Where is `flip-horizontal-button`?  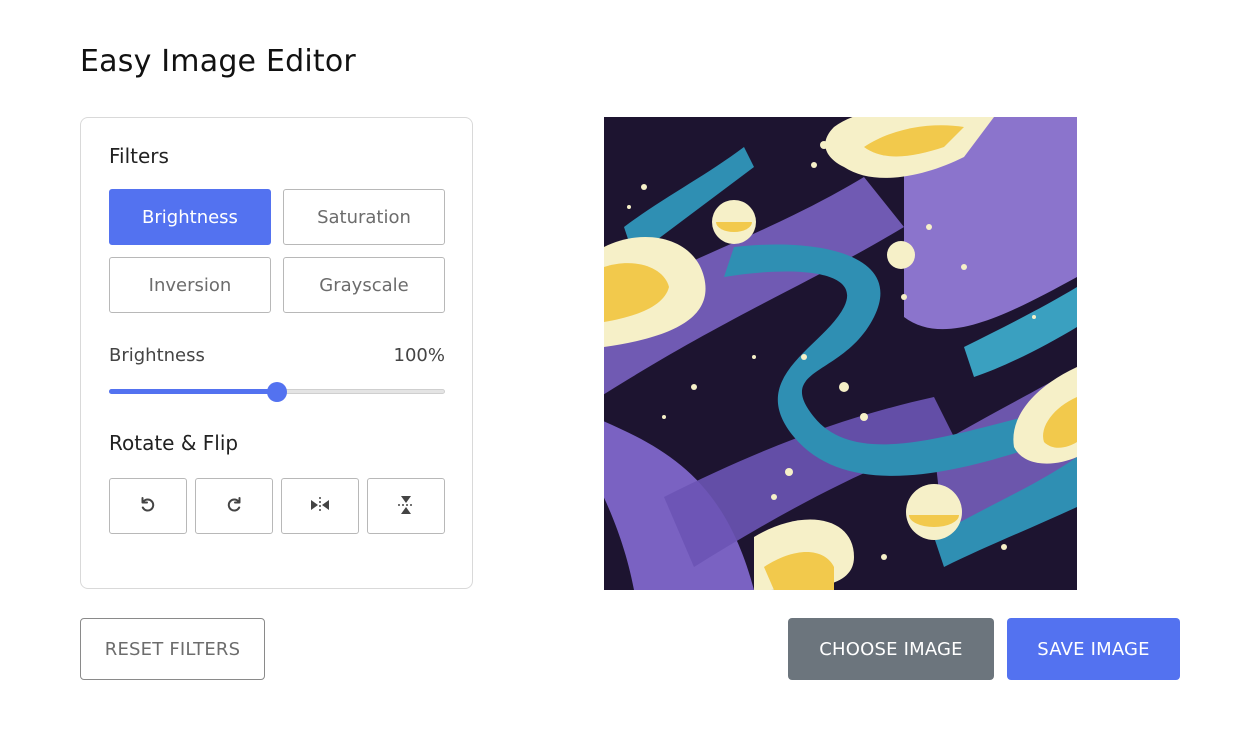 flip-horizontal-button is located at coordinates (320, 506).